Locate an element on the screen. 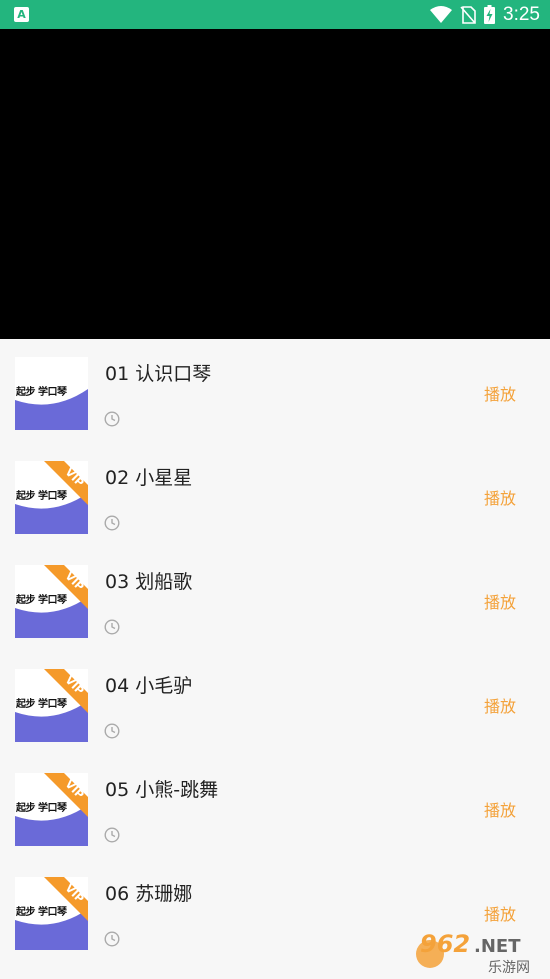 This screenshot has width=550, height=979. status-bar: A 3:25 is located at coordinates (275, 14).